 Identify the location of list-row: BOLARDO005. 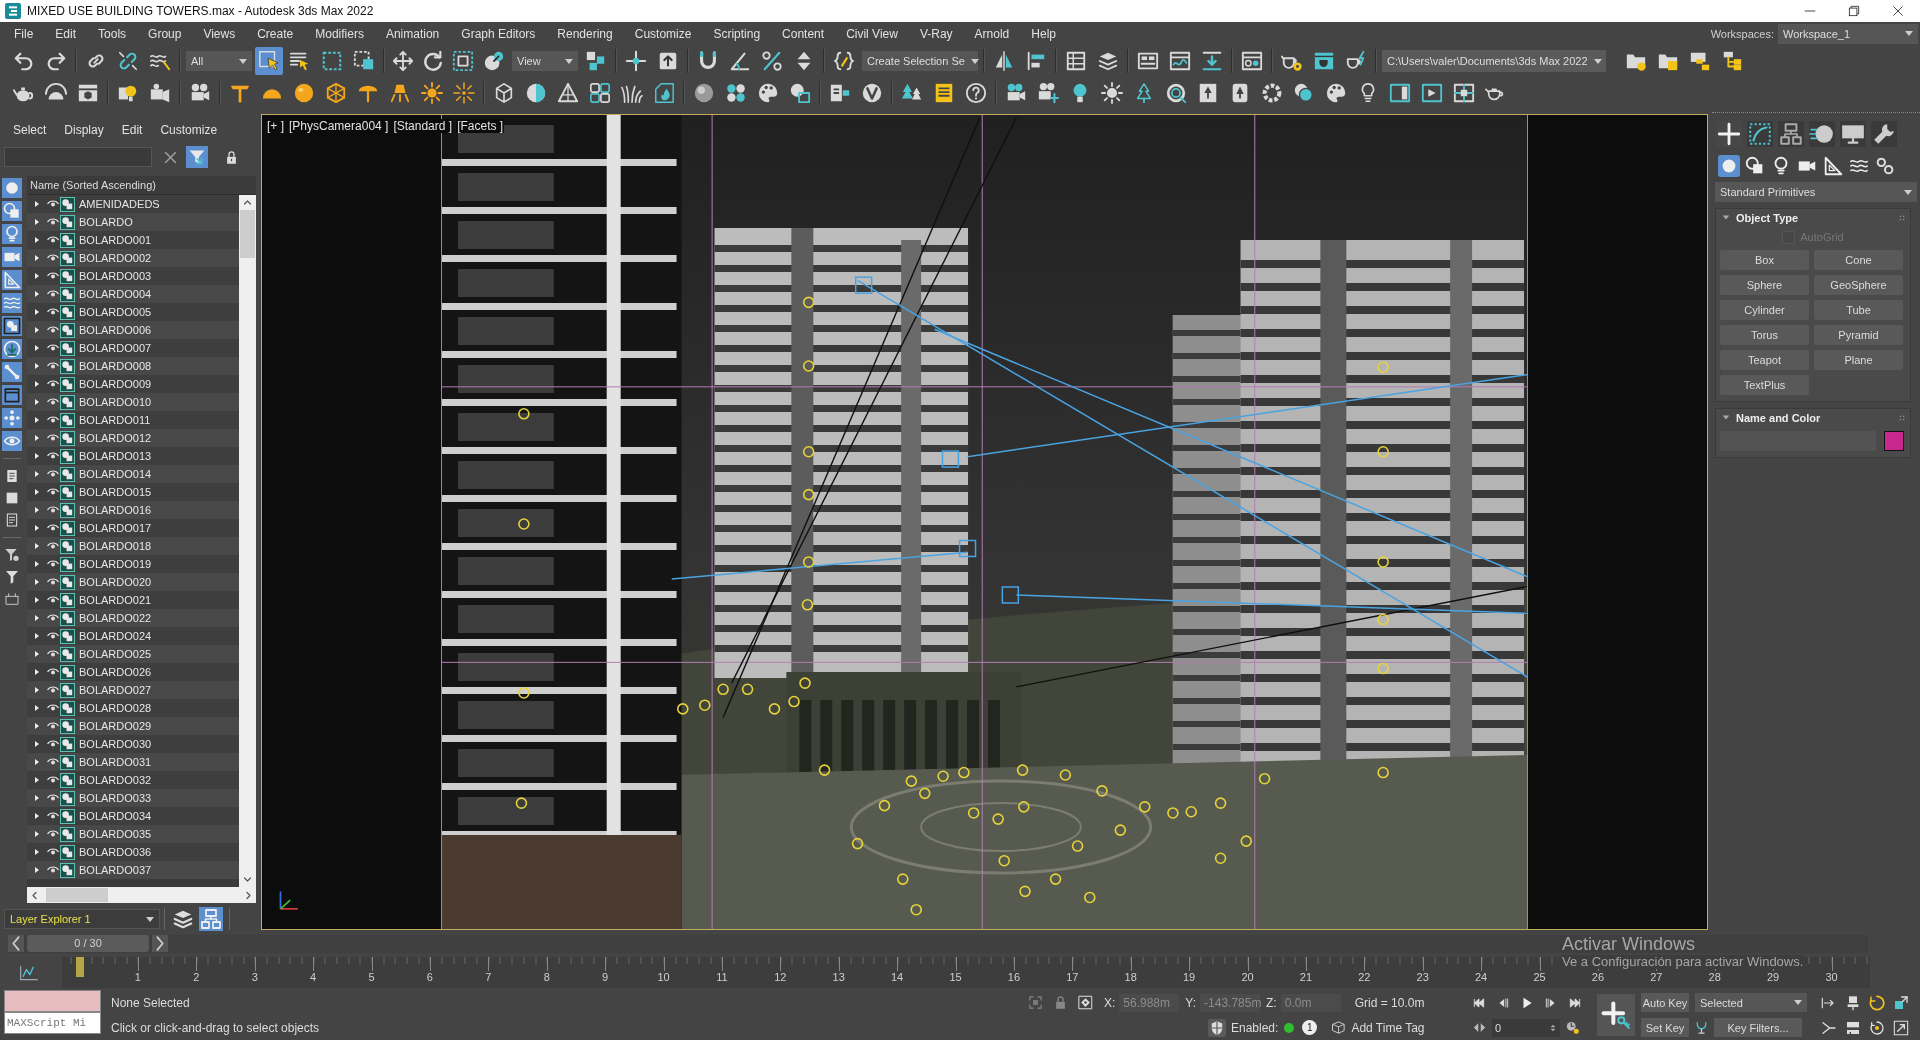
(133, 312).